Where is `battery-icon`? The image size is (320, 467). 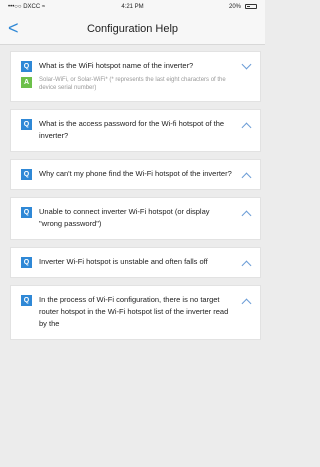
battery-icon is located at coordinates (251, 6).